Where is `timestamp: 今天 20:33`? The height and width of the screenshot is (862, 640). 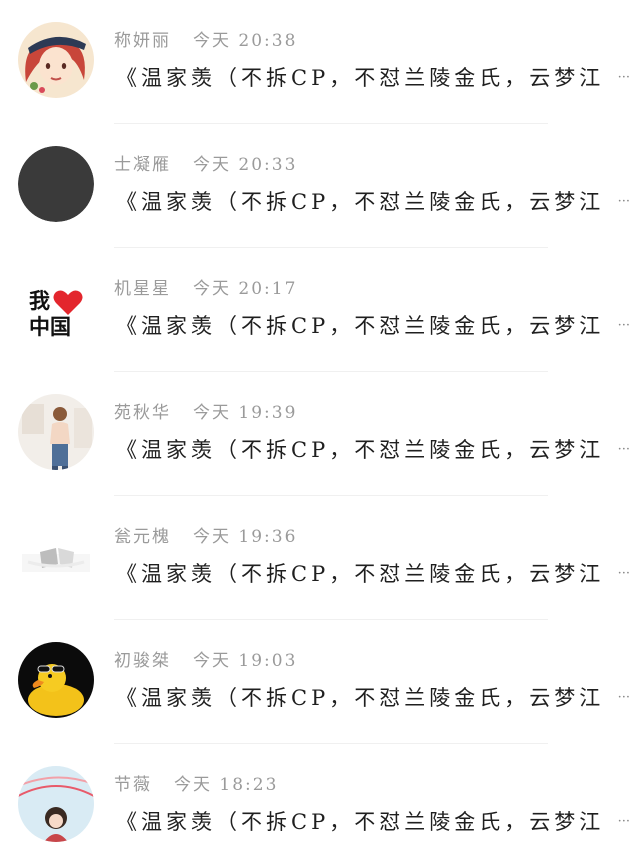
timestamp: 今天 20:33 is located at coordinates (245, 165).